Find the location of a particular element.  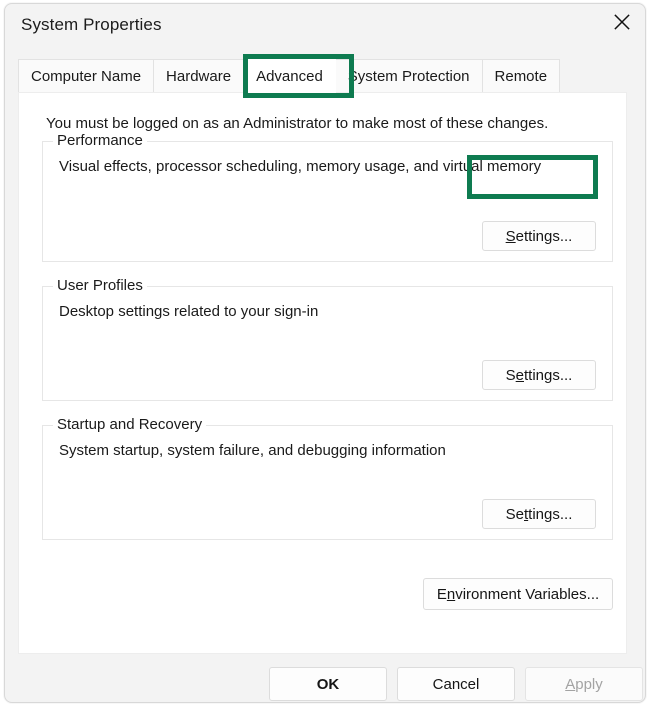

apply-label: Apply is located at coordinates (584, 684).